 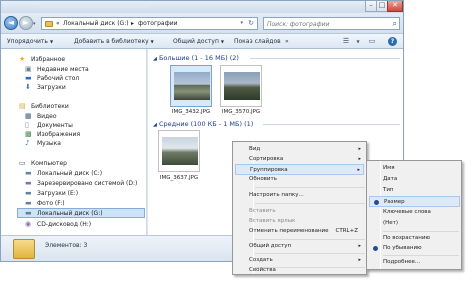 I want to click on submenu-item-date: Дата, so click(x=414, y=179).